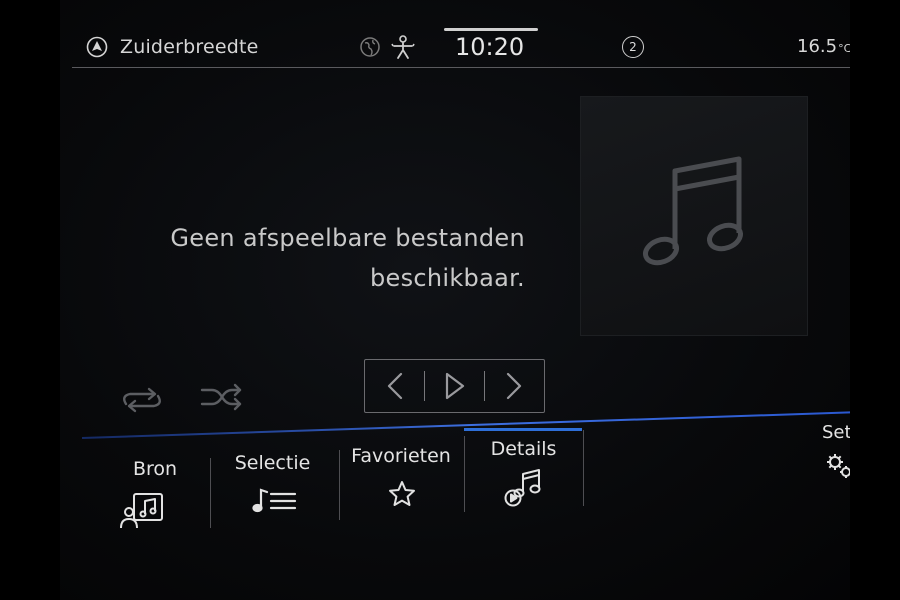  I want to click on star-icon, so click(402, 493).